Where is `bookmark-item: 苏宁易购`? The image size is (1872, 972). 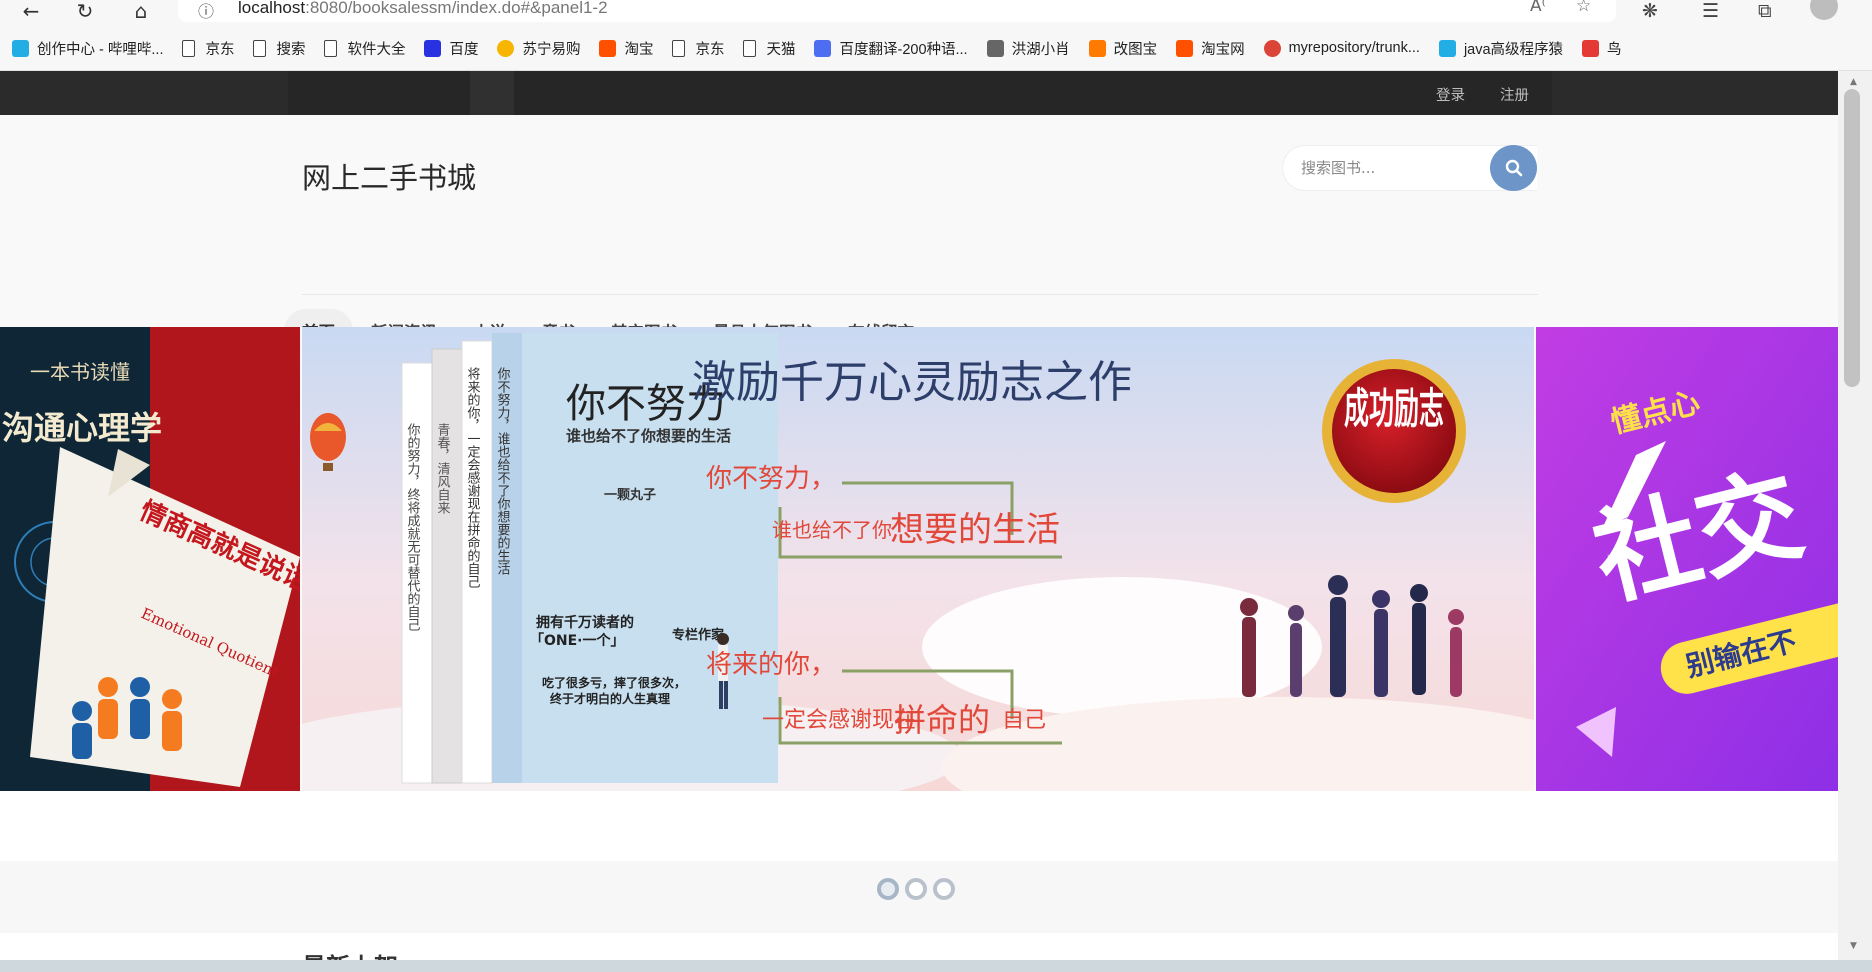 bookmark-item: 苏宁易购 is located at coordinates (538, 48).